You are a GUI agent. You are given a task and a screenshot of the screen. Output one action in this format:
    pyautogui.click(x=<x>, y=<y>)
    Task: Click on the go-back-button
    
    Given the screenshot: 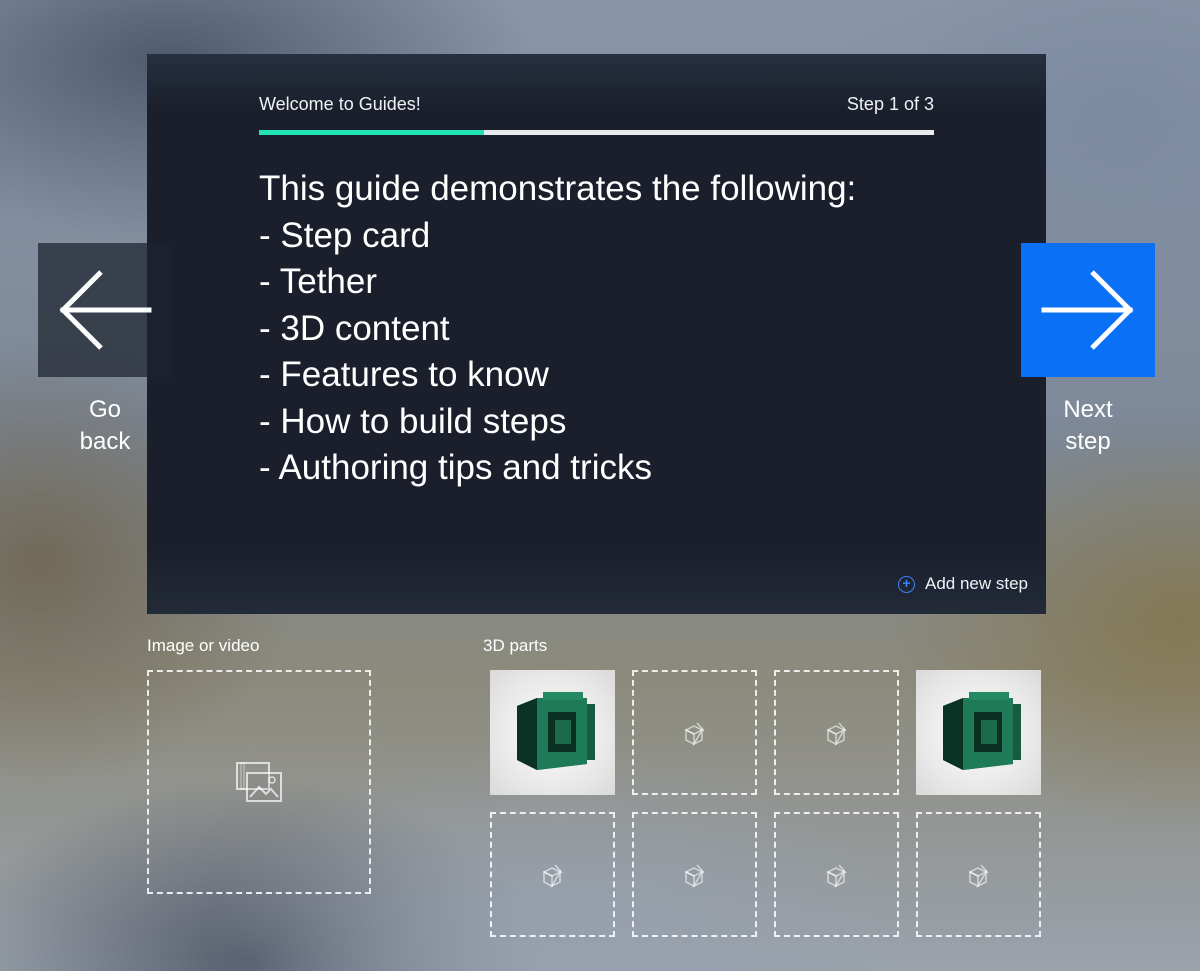 What is the action you would take?
    pyautogui.click(x=105, y=310)
    